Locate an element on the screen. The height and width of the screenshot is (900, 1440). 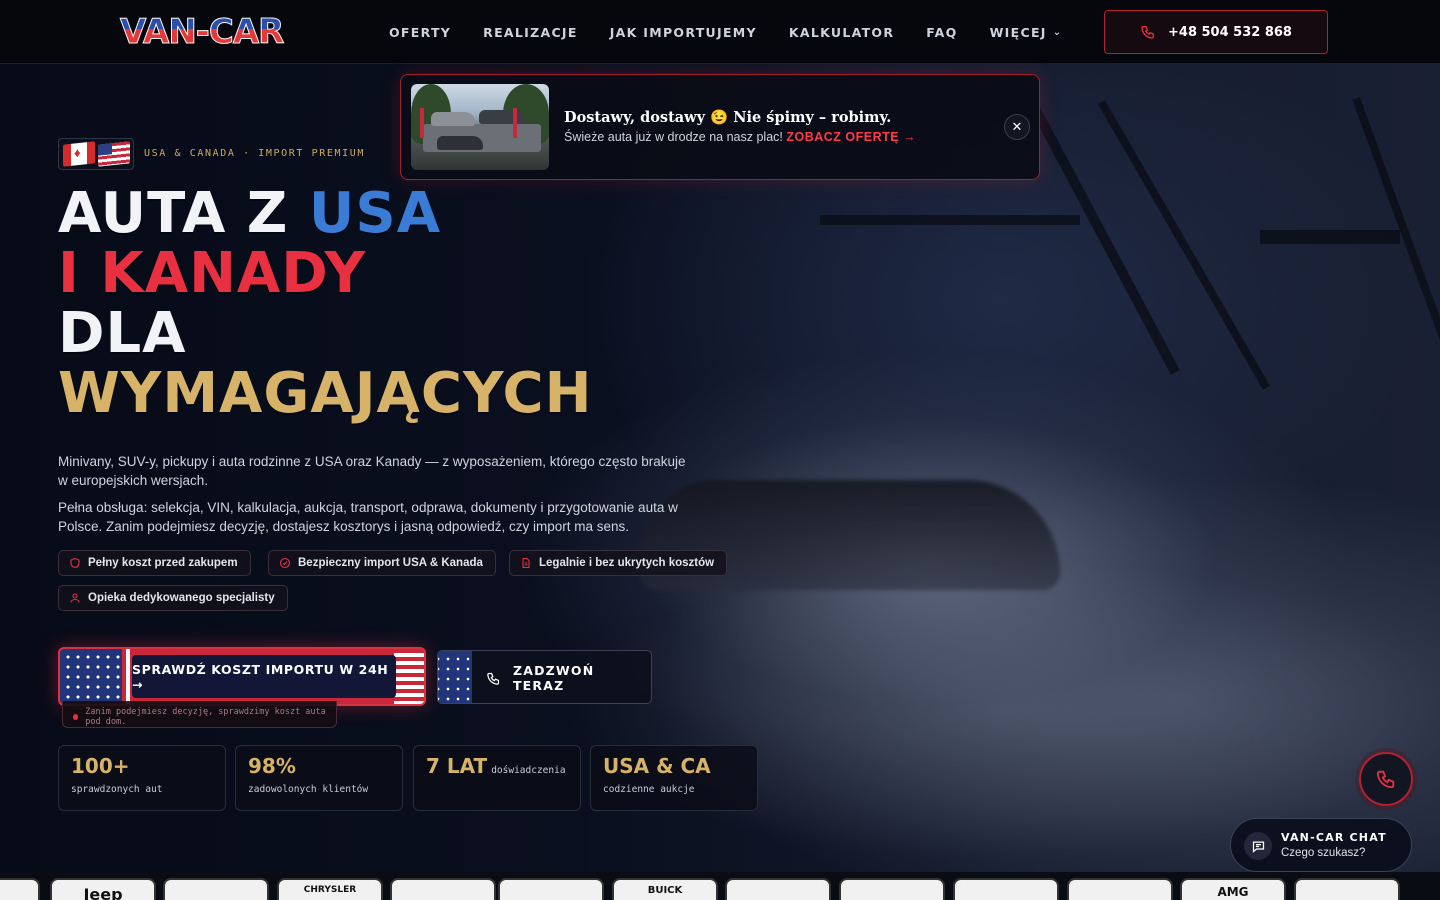
stat-value: 7 LAT doświadczenia is located at coordinates (496, 766).